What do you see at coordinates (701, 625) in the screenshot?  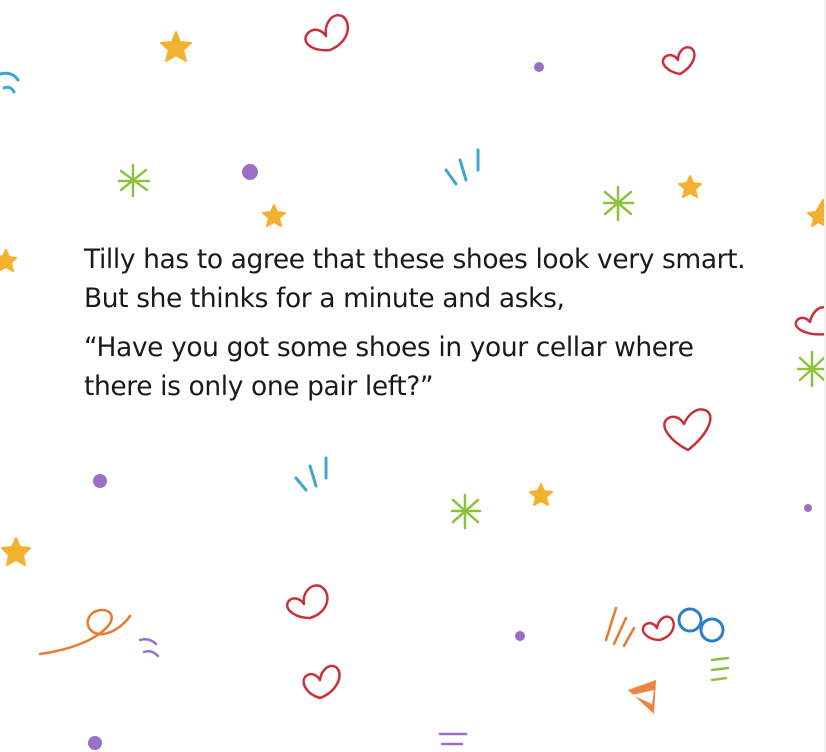 I see `rings-icon` at bounding box center [701, 625].